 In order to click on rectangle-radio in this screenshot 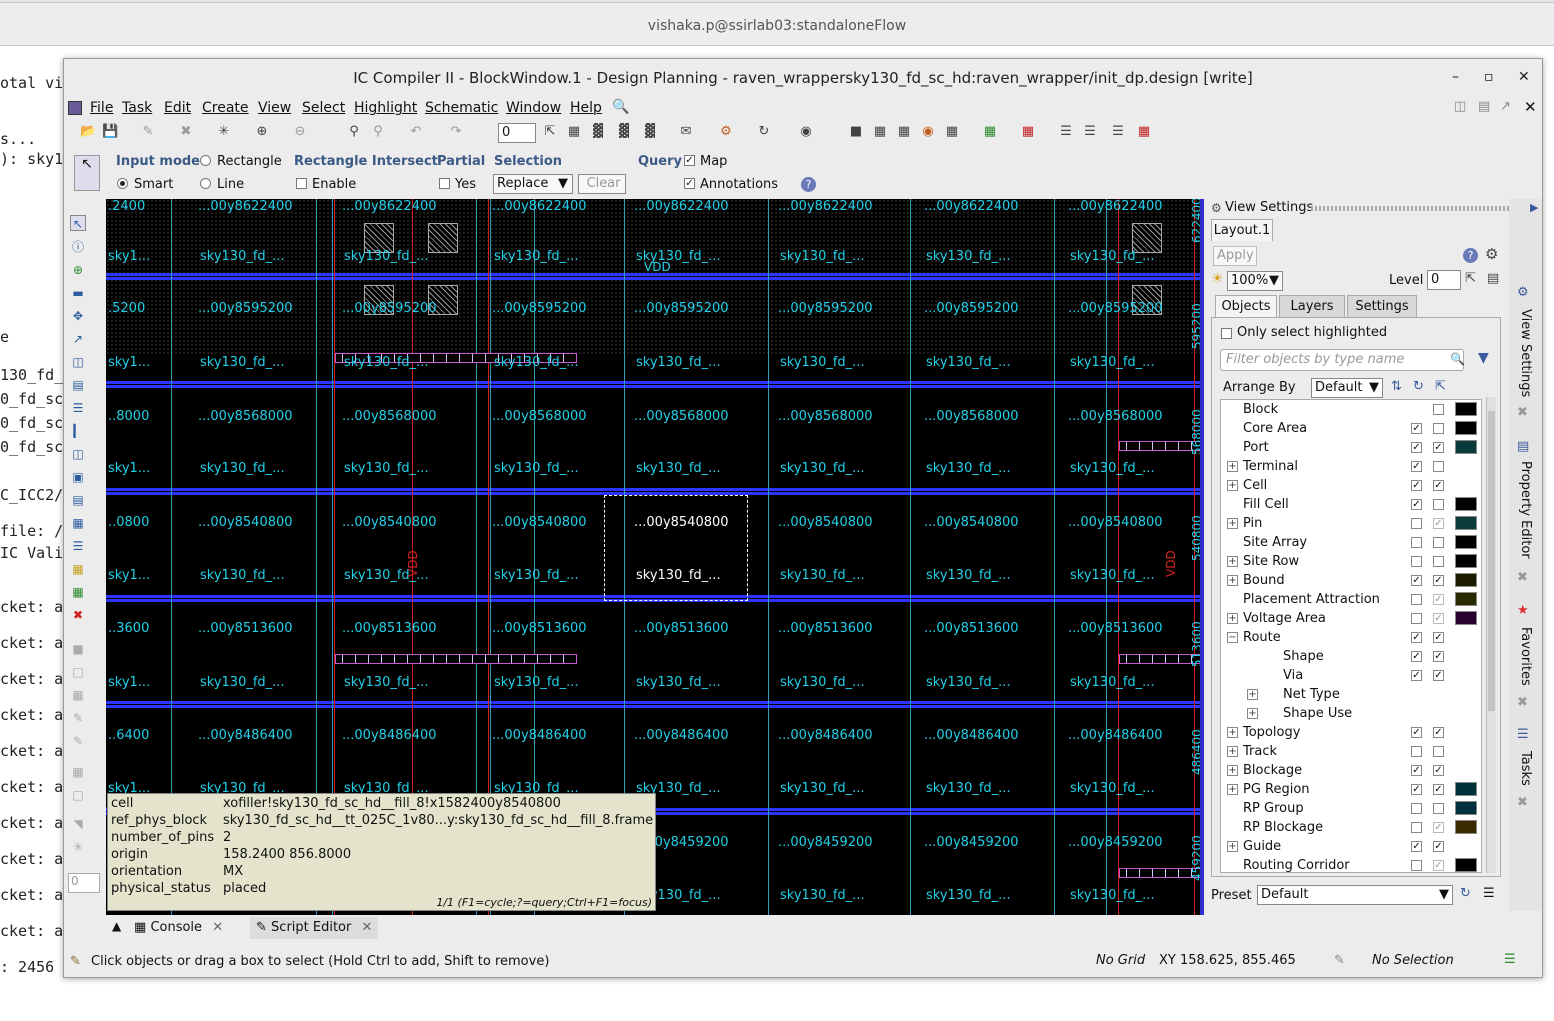, I will do `click(205, 160)`.